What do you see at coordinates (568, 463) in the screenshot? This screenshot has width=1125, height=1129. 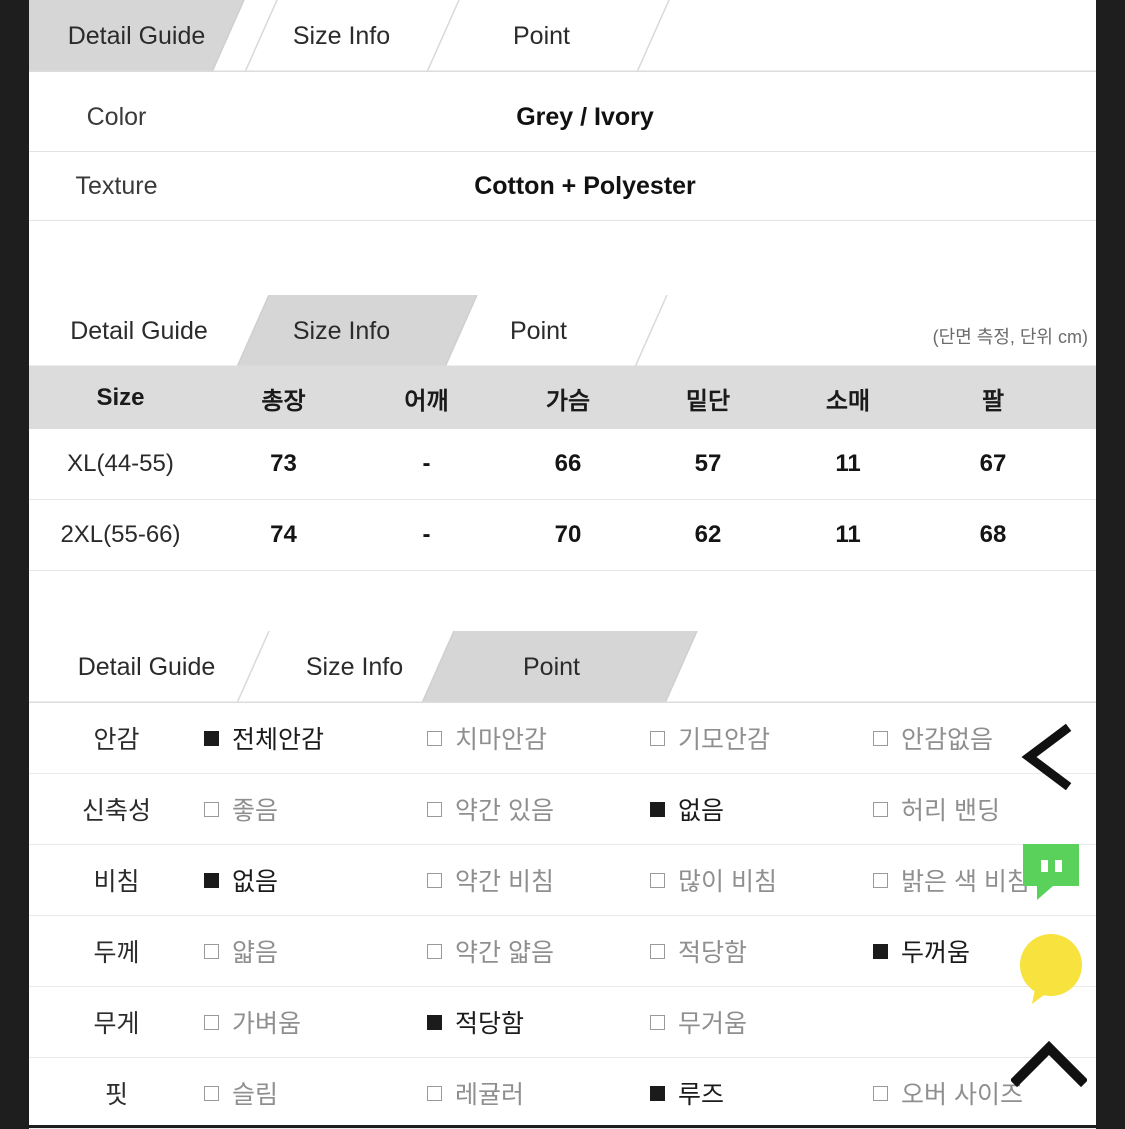 I see `size-cell-0-3: 66` at bounding box center [568, 463].